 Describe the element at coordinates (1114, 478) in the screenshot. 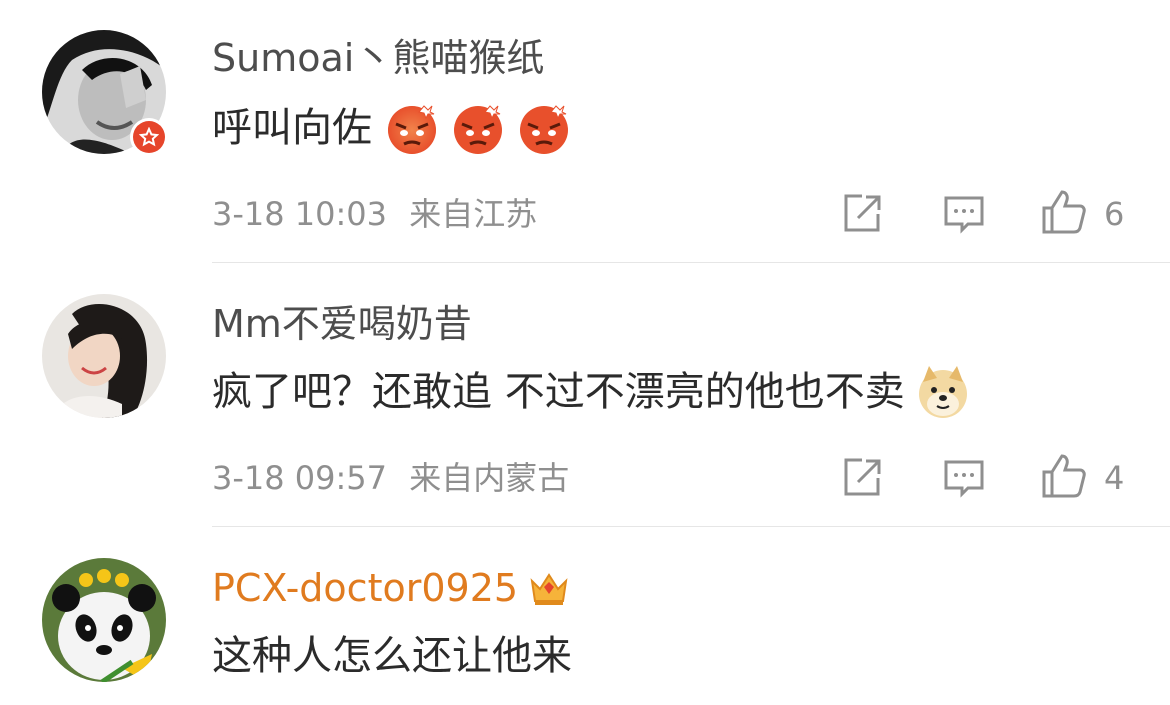

I see `like-count: 4` at that location.